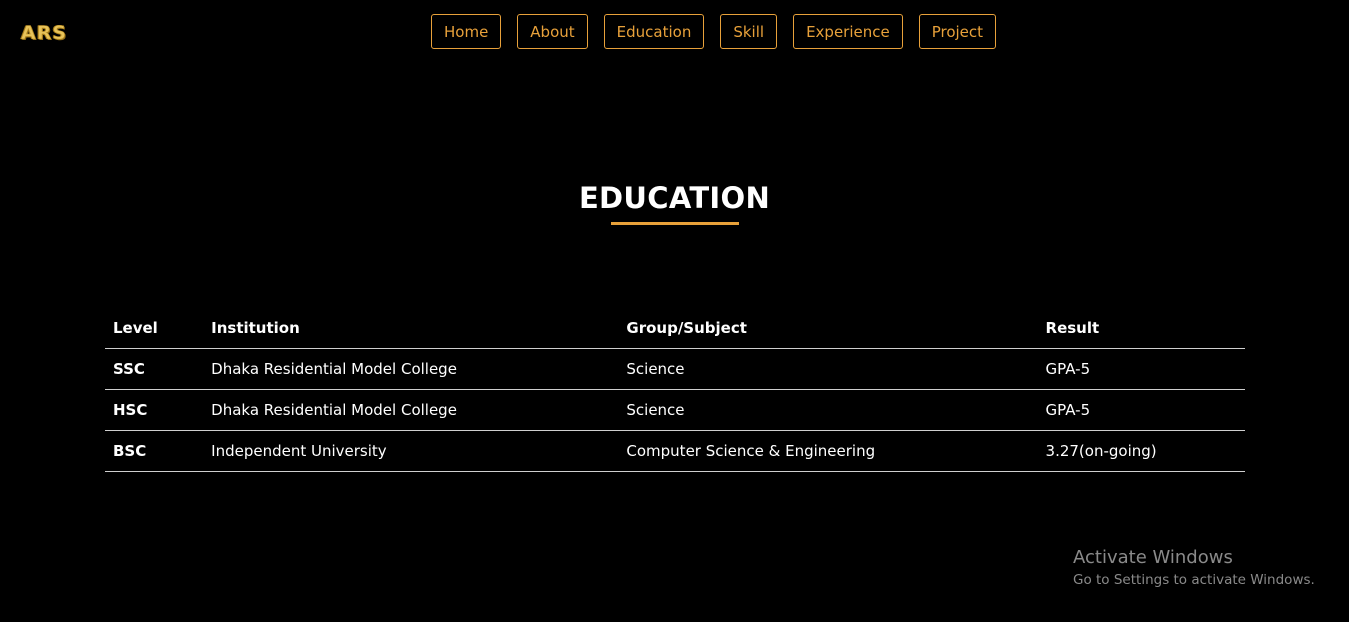 The height and width of the screenshot is (622, 1349). Describe the element at coordinates (411, 328) in the screenshot. I see `header-institution: Institution` at that location.